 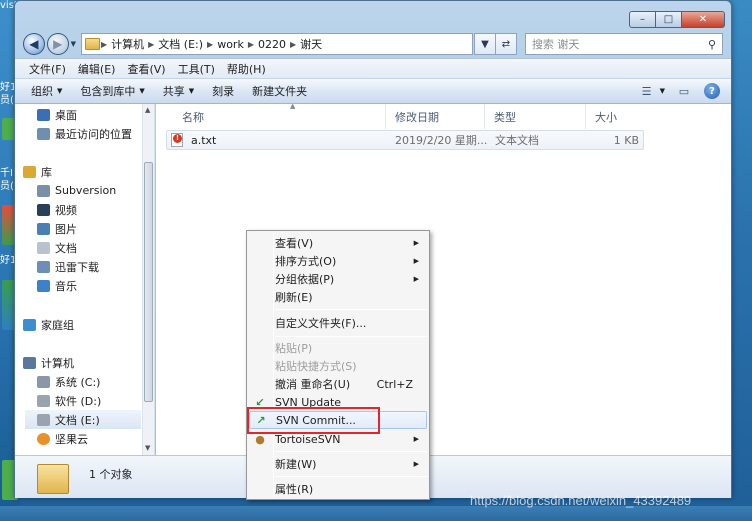 What do you see at coordinates (95, 381) in the screenshot?
I see `nav-item-drive-c: 系统 (C:)` at bounding box center [95, 381].